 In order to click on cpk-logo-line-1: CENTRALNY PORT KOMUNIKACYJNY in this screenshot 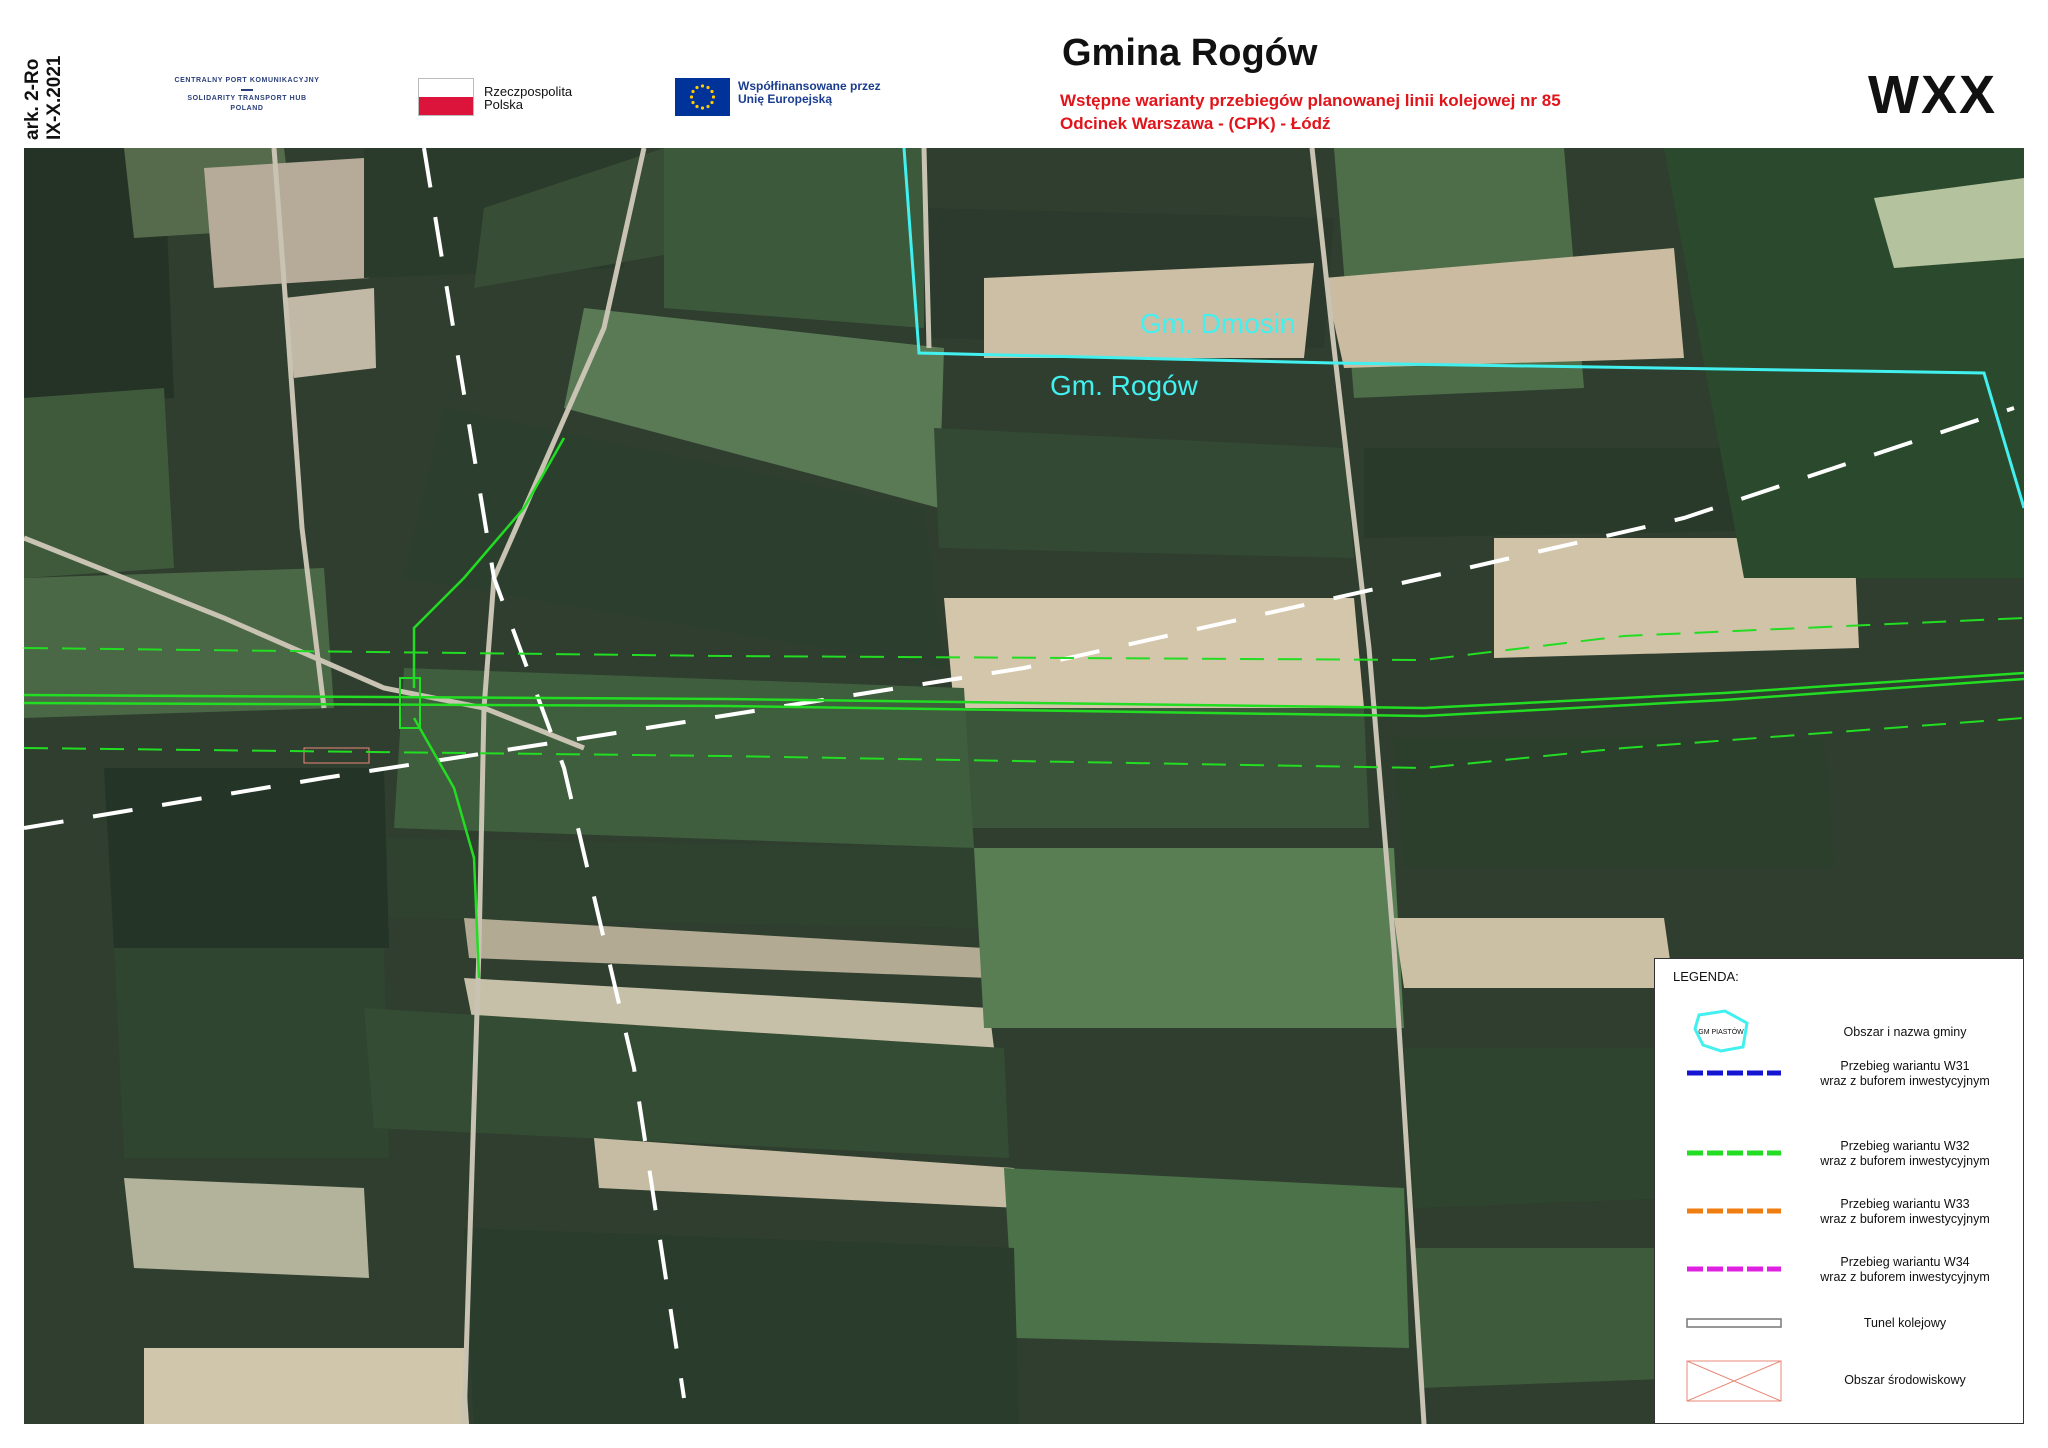, I will do `click(247, 80)`.